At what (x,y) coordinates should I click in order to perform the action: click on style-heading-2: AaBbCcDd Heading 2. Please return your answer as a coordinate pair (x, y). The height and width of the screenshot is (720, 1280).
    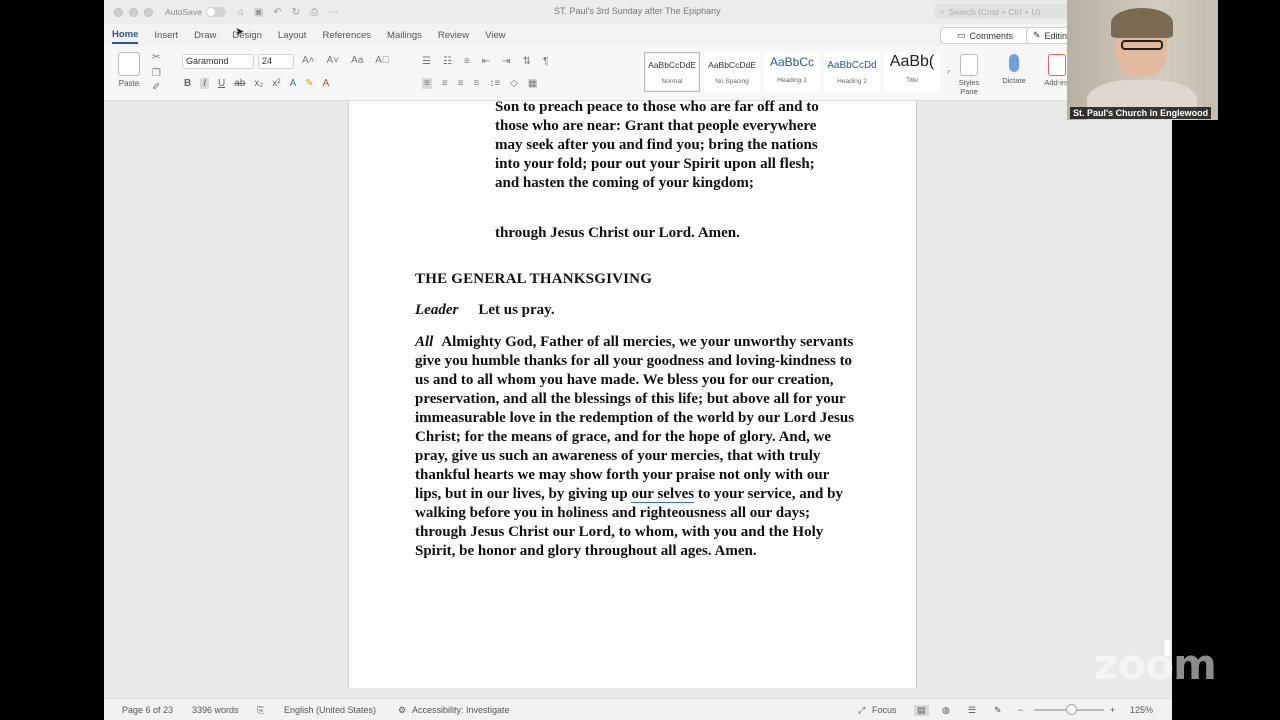
    Looking at the image, I should click on (852, 72).